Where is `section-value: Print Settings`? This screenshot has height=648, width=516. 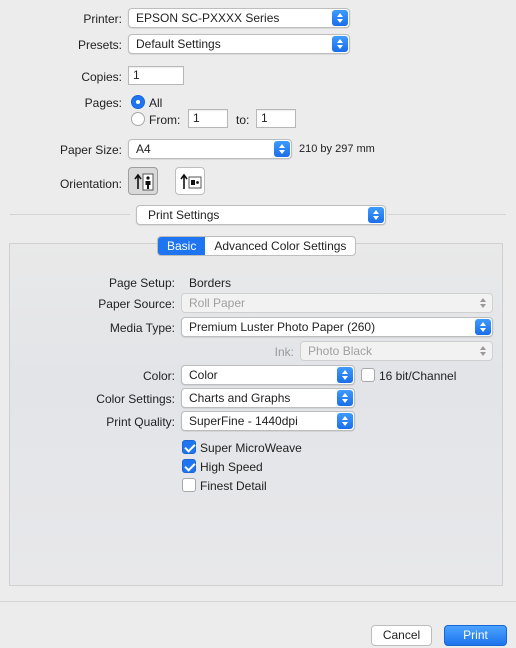 section-value: Print Settings is located at coordinates (184, 215).